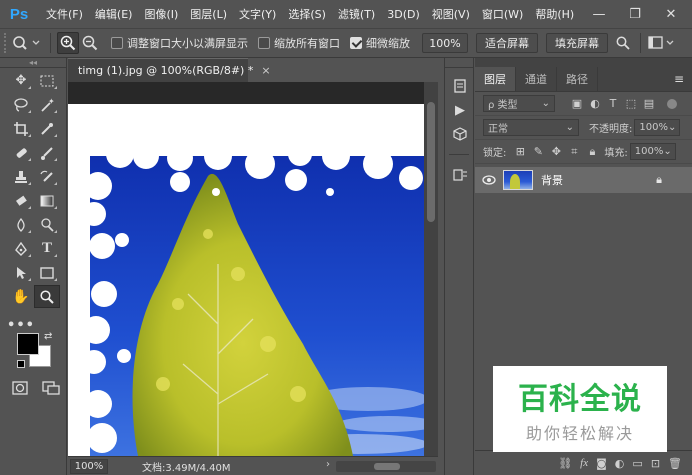  I want to click on pixel-filter-icon: ▣, so click(577, 104).